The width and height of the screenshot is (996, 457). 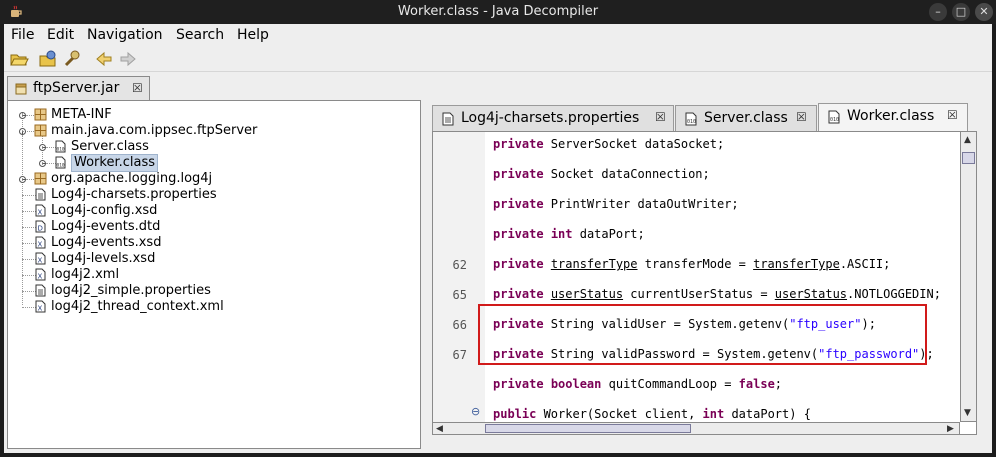 I want to click on tab-server-class: 010 Server.class ☒, so click(x=746, y=118).